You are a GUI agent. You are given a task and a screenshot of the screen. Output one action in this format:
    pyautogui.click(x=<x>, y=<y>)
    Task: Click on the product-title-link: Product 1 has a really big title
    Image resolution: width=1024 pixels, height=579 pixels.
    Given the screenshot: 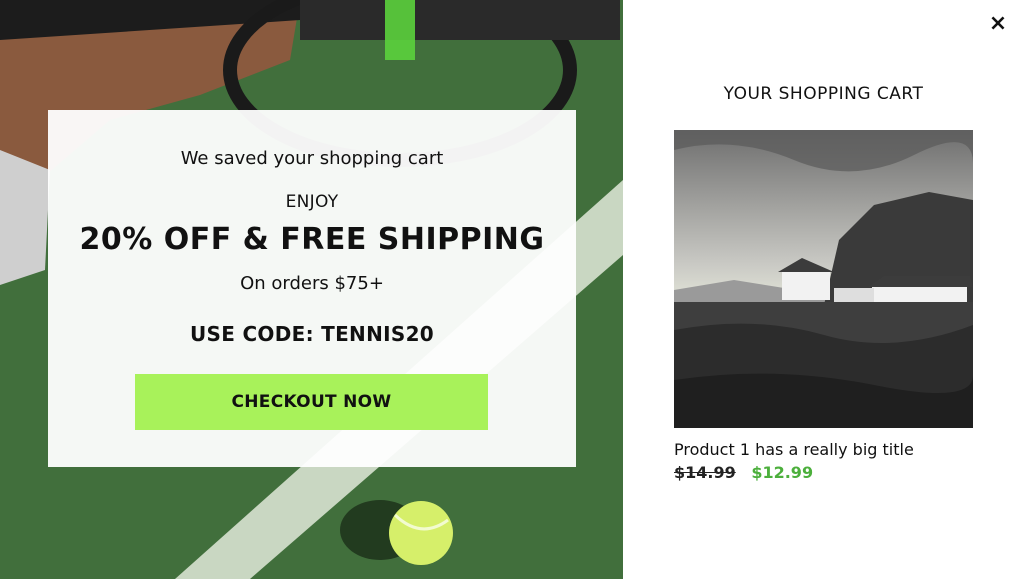 What is the action you would take?
    pyautogui.click(x=794, y=449)
    